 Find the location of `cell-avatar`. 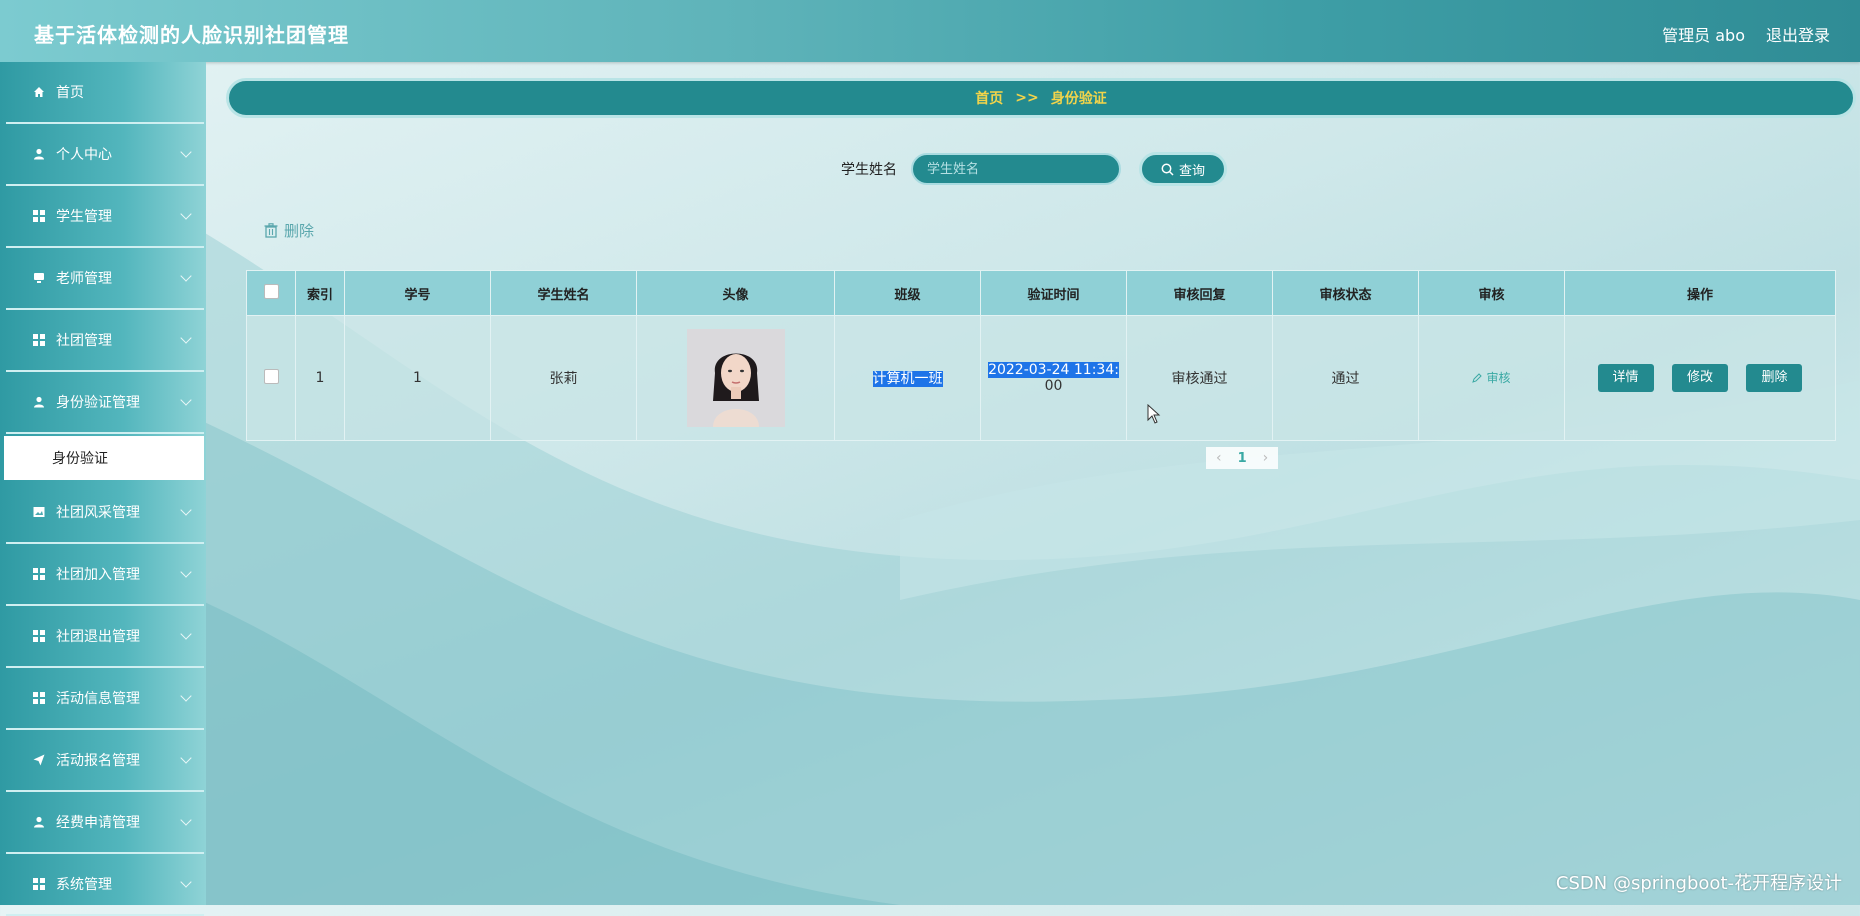

cell-avatar is located at coordinates (735, 378).